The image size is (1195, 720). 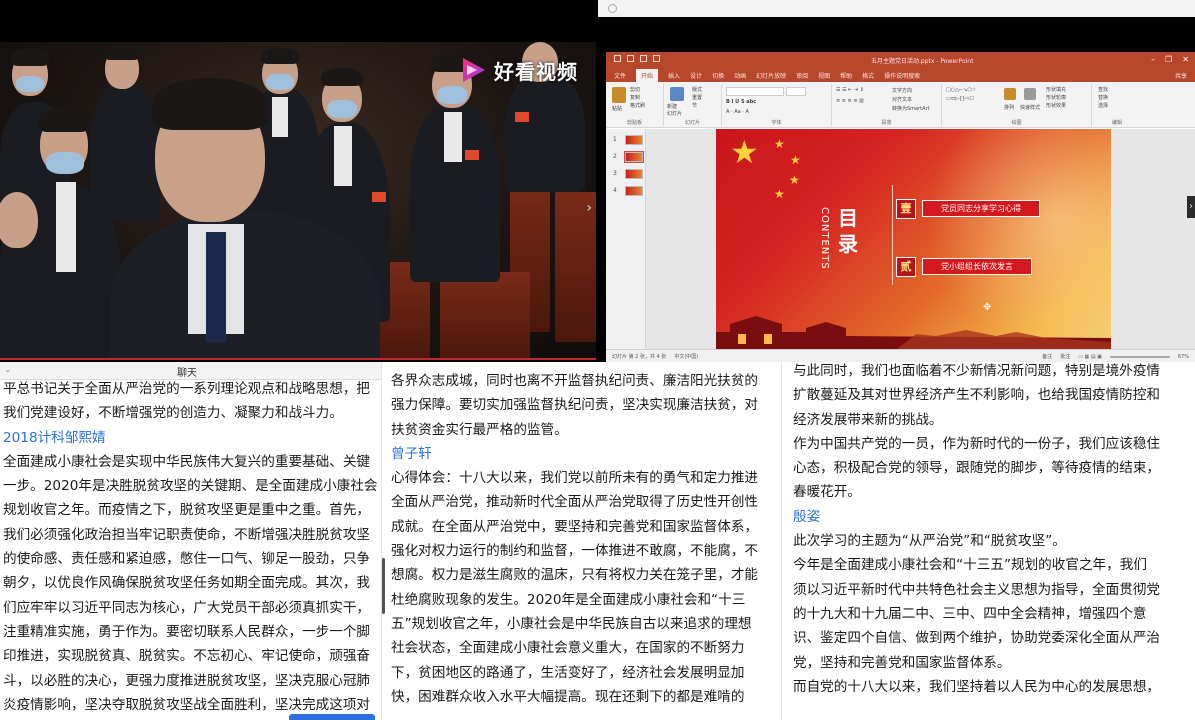 I want to click on arrange-icon, so click(x=1010, y=94).